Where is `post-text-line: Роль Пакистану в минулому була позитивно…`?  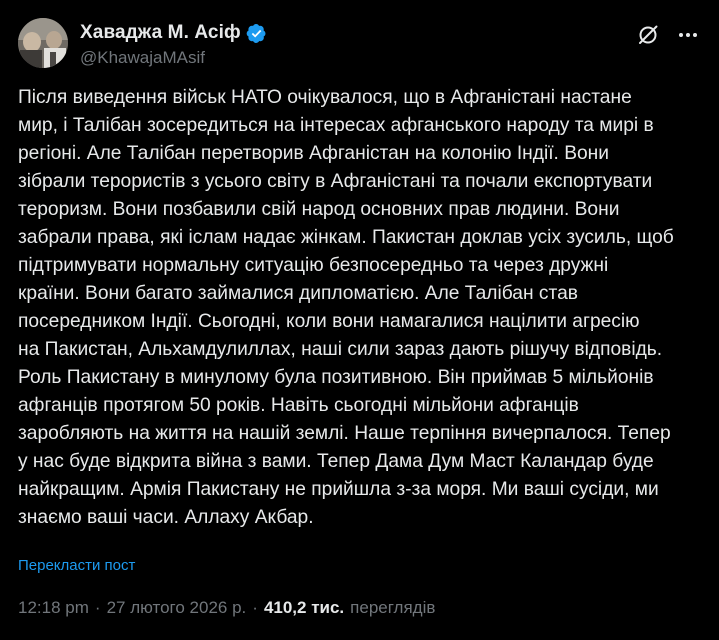 post-text-line: Роль Пакистану в минулому була позитивно… is located at coordinates (336, 377).